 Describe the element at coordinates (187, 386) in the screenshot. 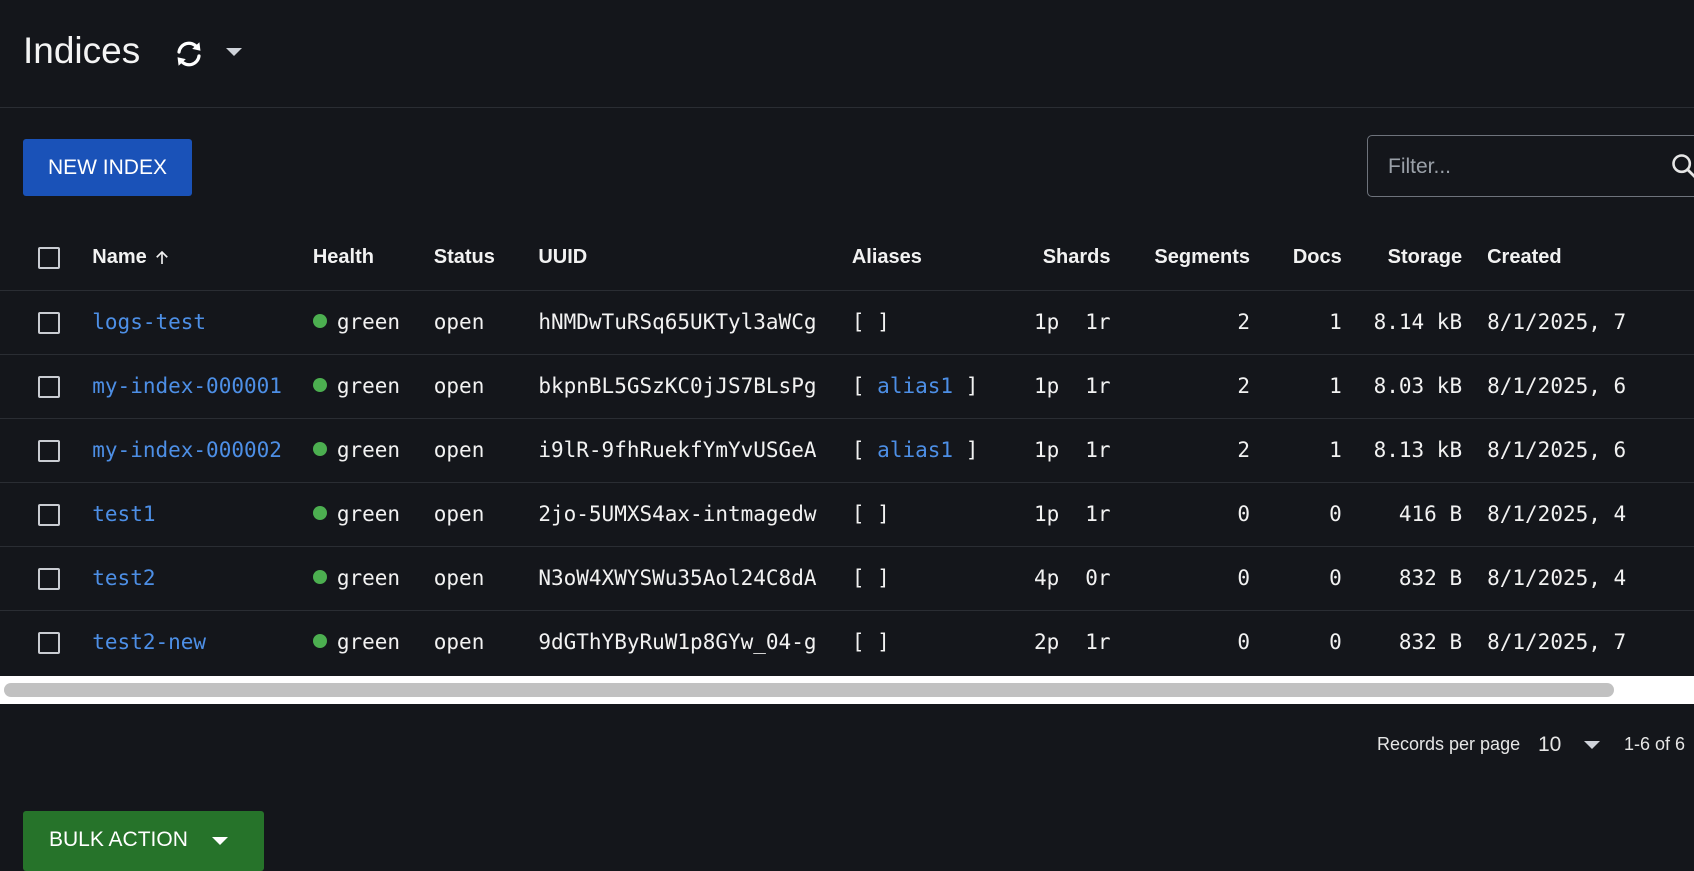

I see `index-name-link: my-index-000001` at that location.